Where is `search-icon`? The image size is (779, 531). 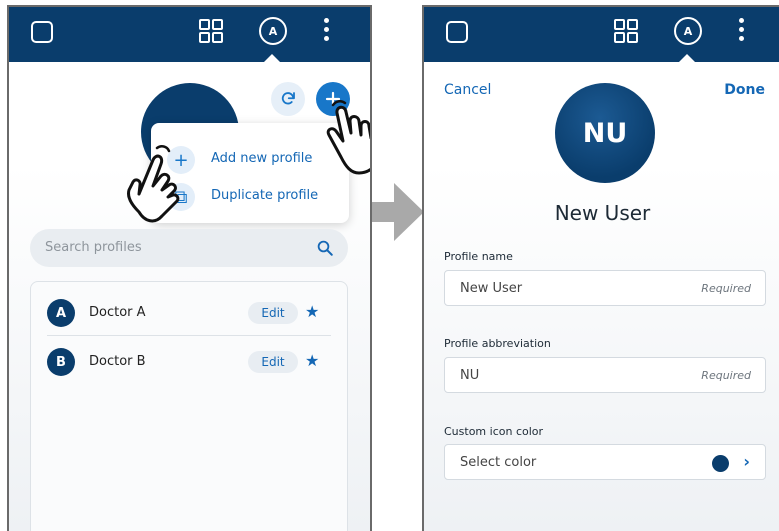 search-icon is located at coordinates (325, 248).